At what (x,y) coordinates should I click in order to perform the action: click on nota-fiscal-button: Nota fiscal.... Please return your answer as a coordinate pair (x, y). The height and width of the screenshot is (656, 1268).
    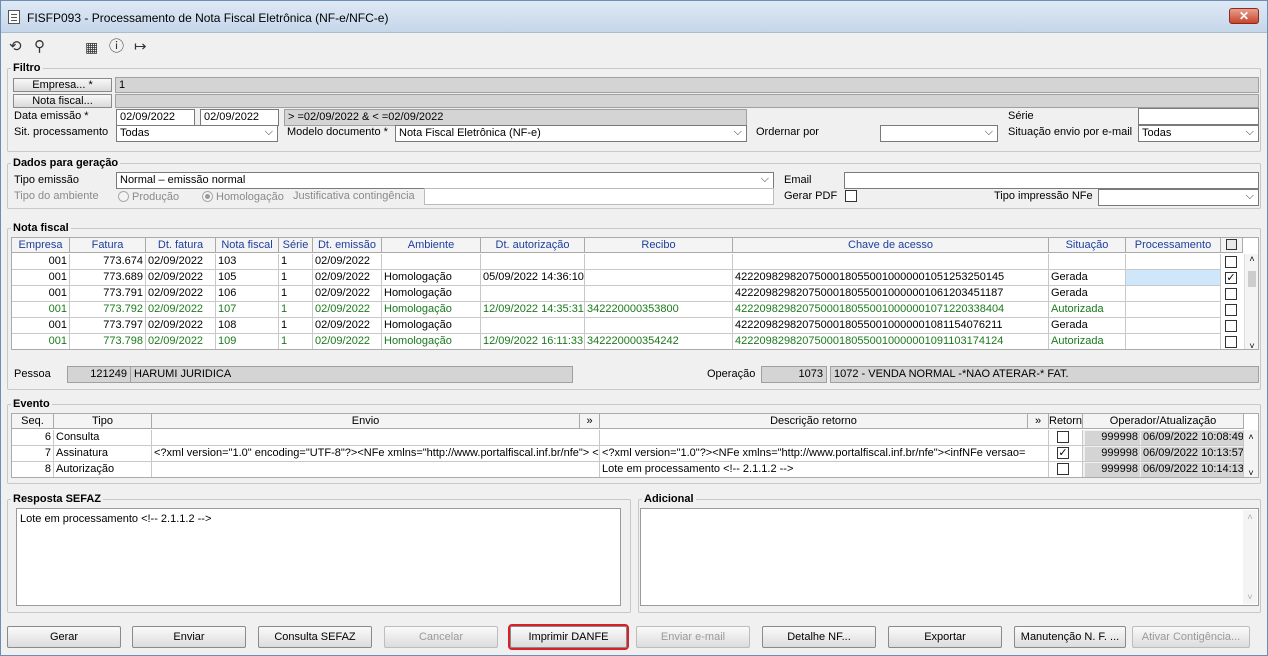
    Looking at the image, I should click on (62, 101).